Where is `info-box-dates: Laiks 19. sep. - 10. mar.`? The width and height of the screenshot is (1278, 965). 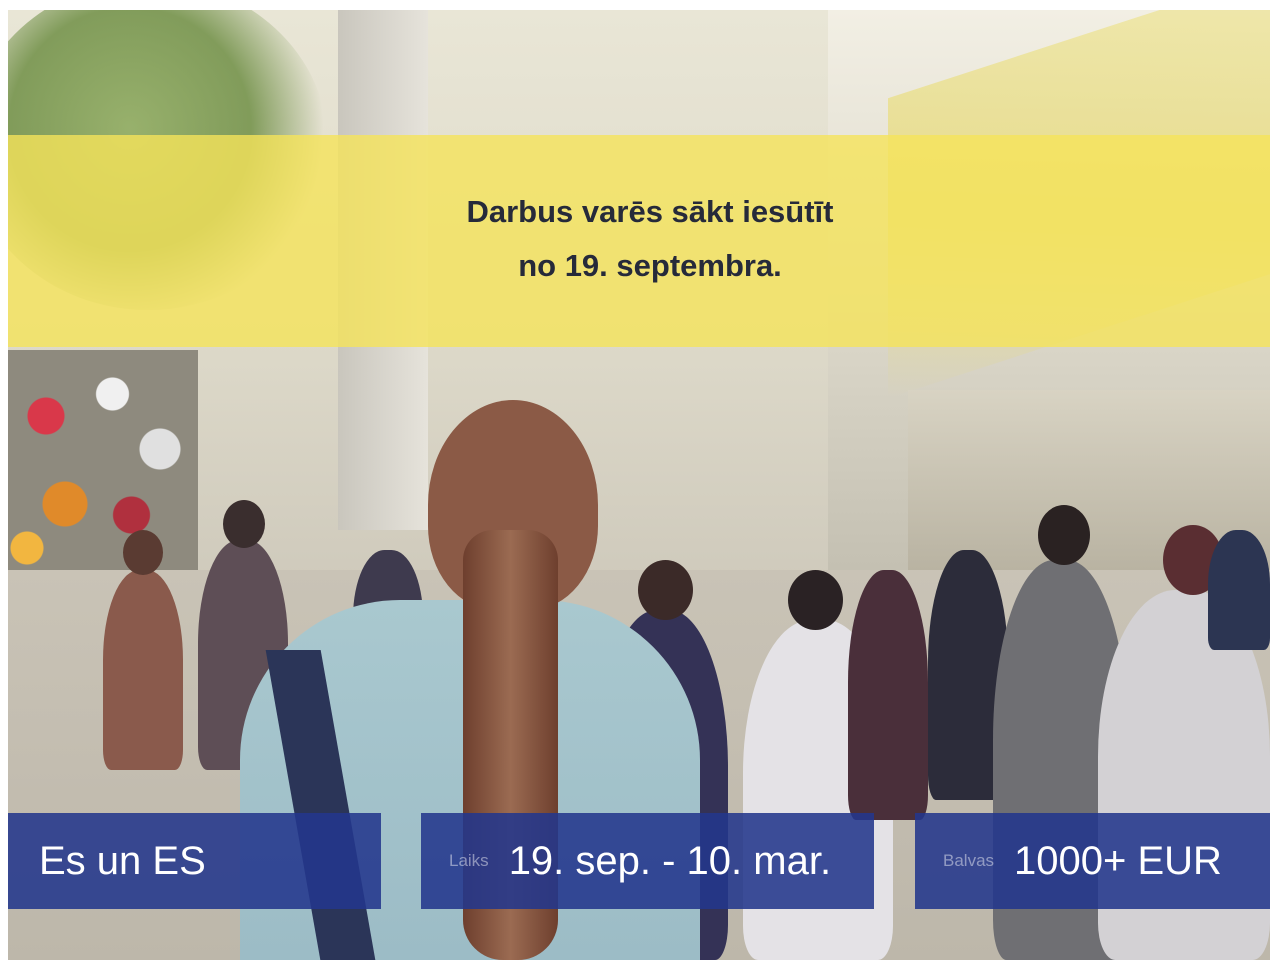 info-box-dates: Laiks 19. sep. - 10. mar. is located at coordinates (647, 861).